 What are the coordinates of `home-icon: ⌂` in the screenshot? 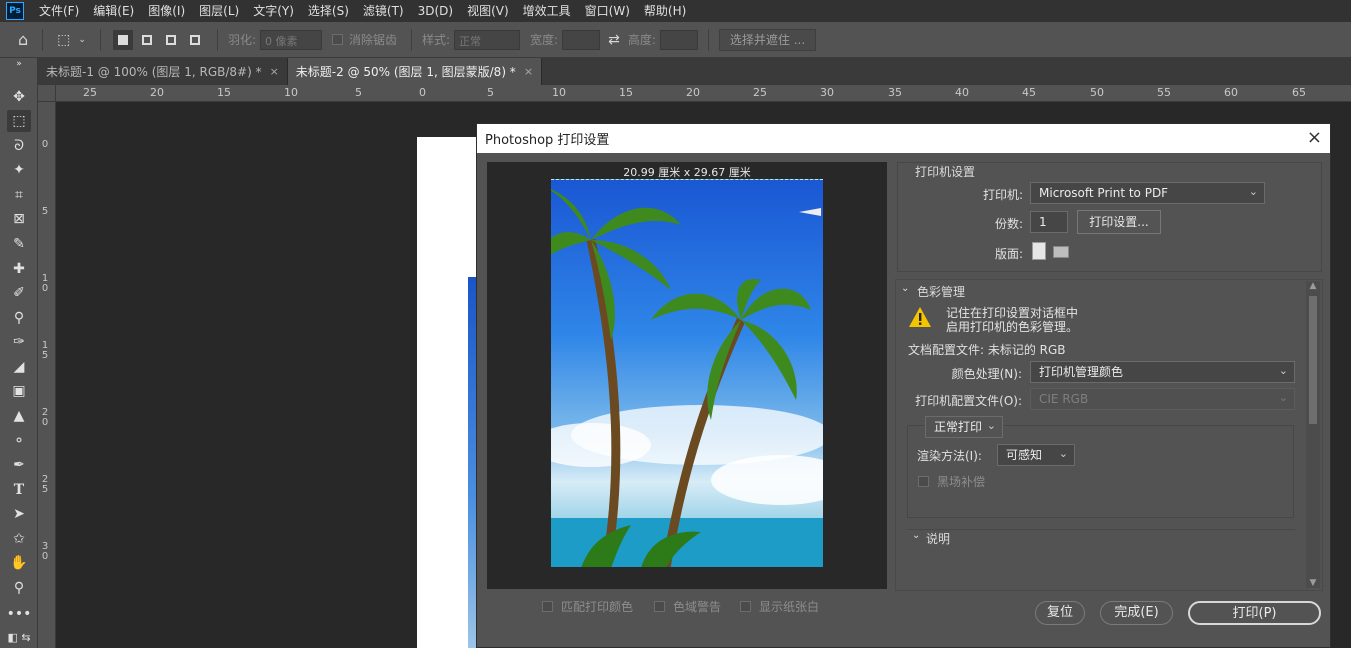 It's located at (23, 39).